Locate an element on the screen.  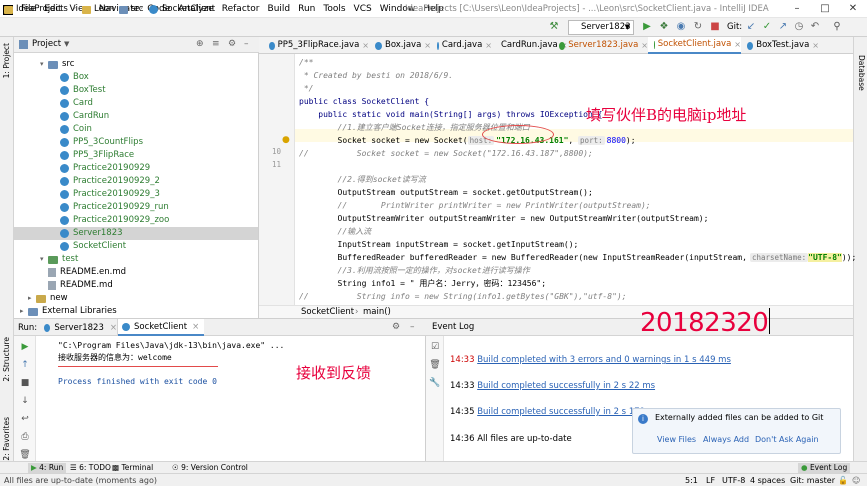
tree-item-class: Server1823 is located at coordinates (136, 233).